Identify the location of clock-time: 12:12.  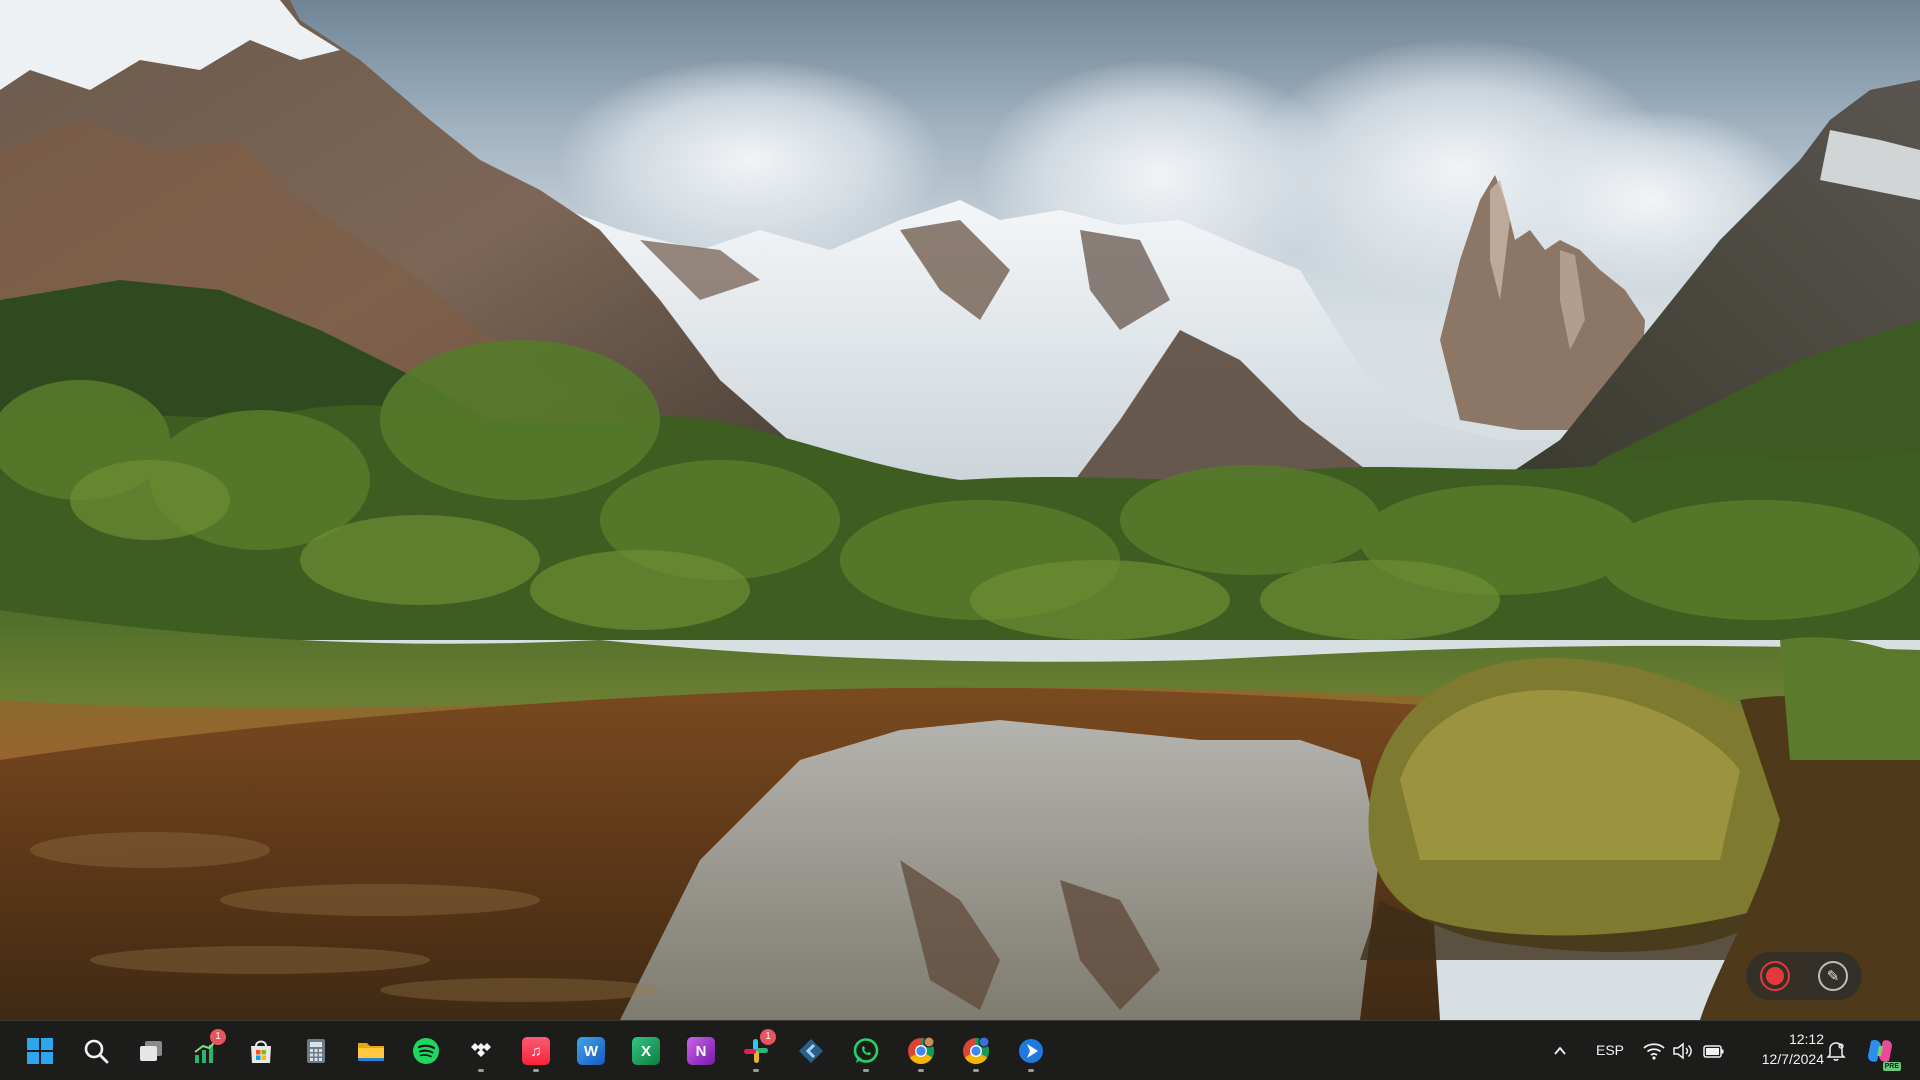
(1806, 1039).